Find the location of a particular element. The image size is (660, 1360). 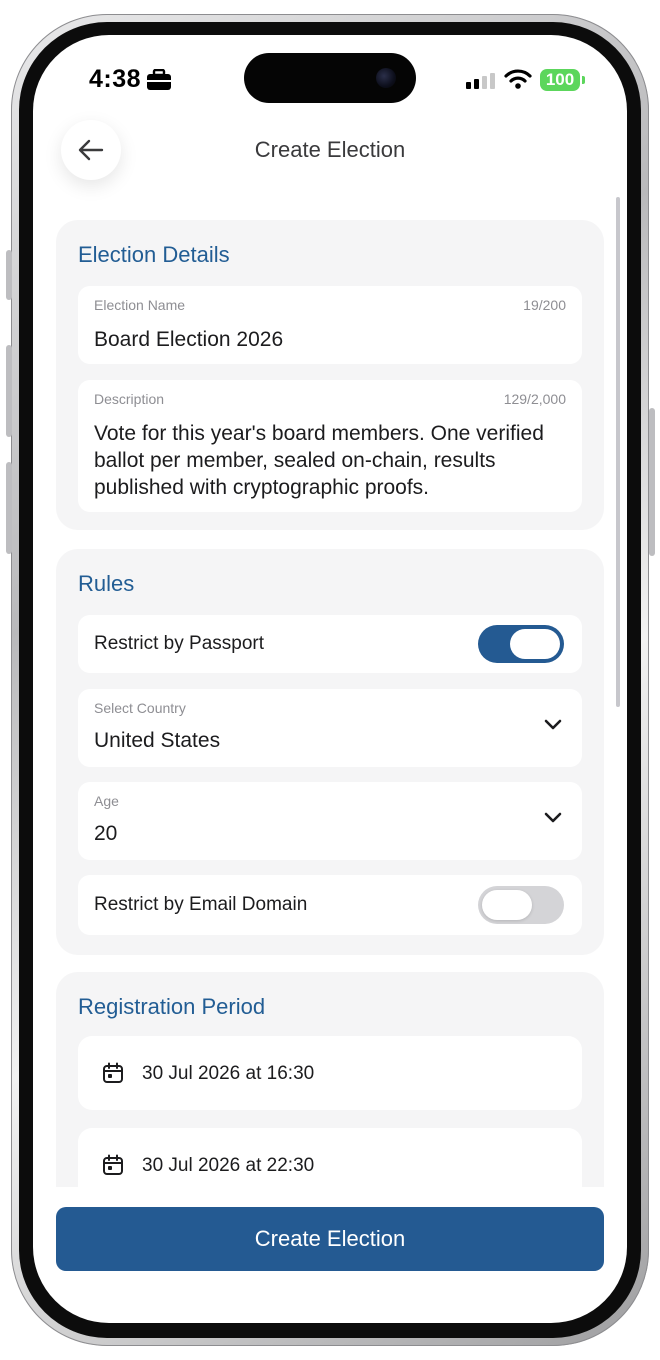

scrollbar is located at coordinates (618, 452).